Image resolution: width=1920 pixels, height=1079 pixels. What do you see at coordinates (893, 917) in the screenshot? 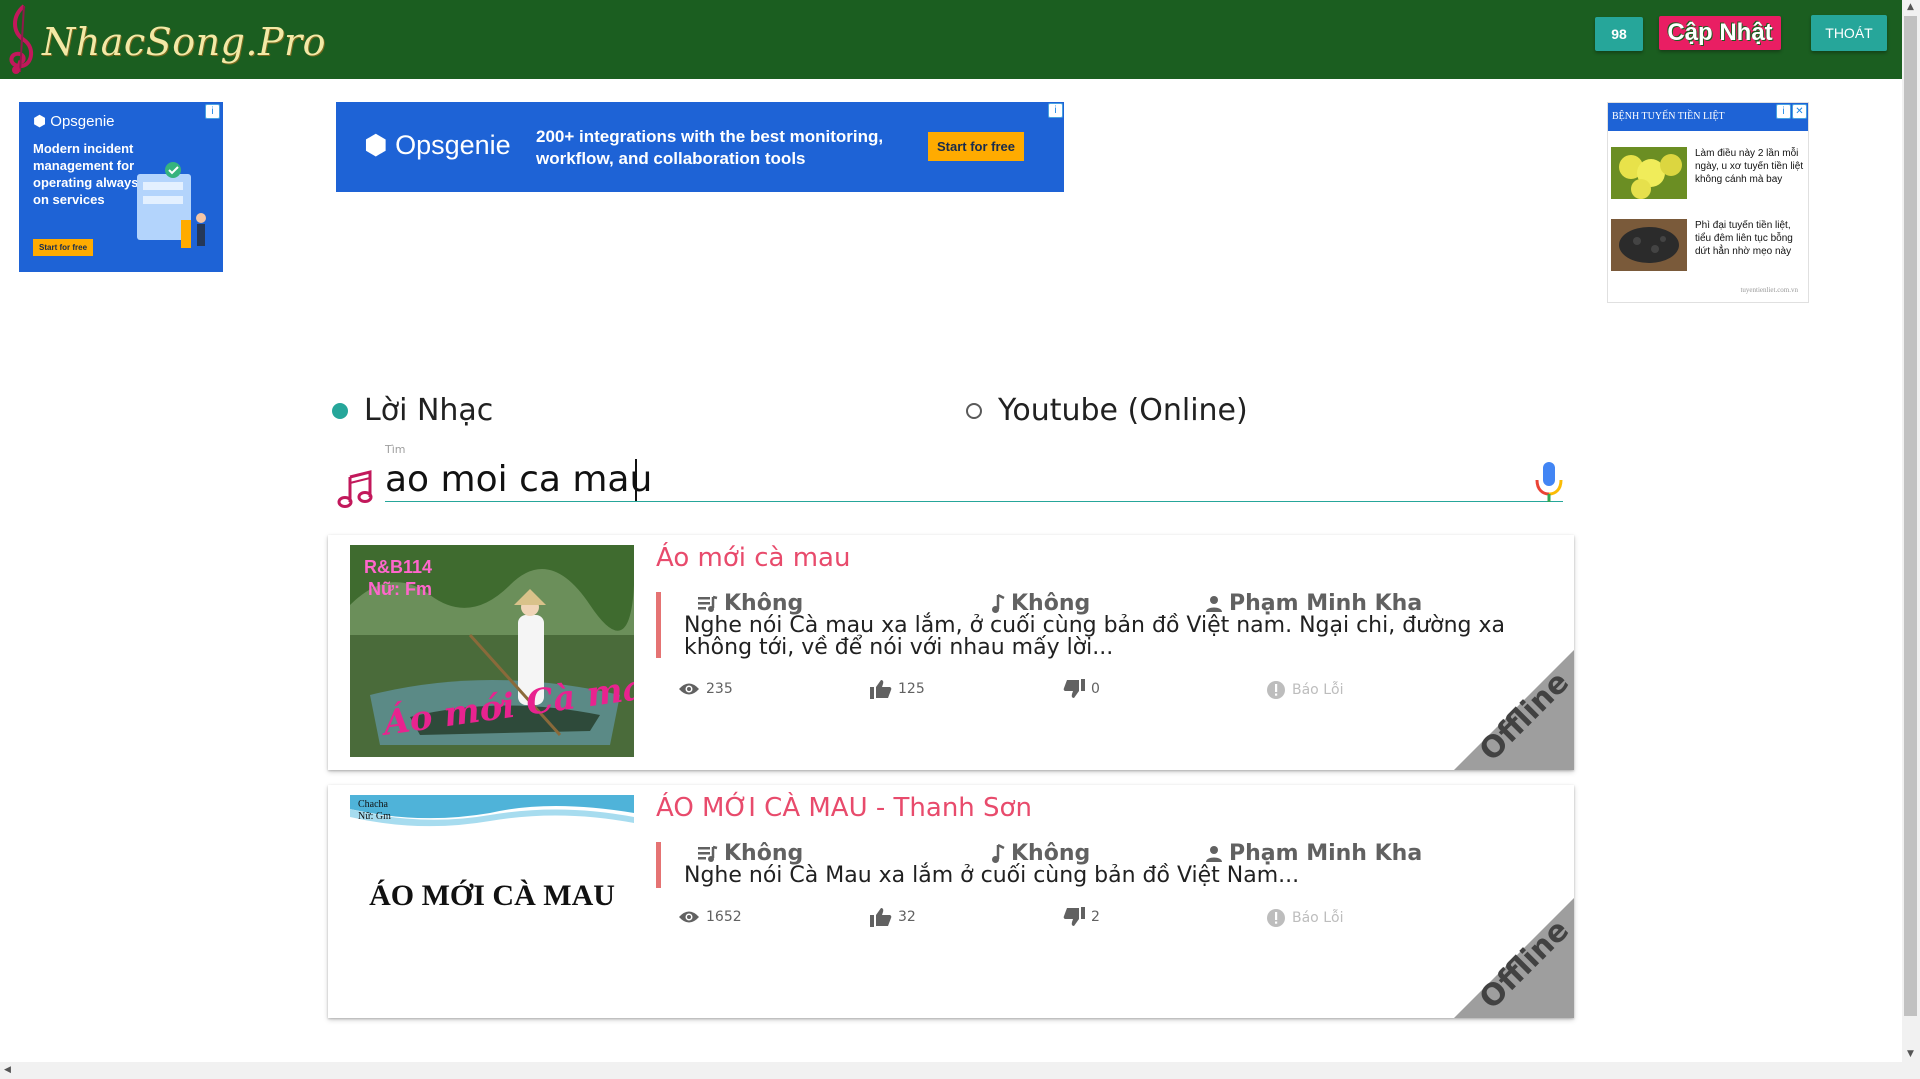
I see `like-button: 32` at bounding box center [893, 917].